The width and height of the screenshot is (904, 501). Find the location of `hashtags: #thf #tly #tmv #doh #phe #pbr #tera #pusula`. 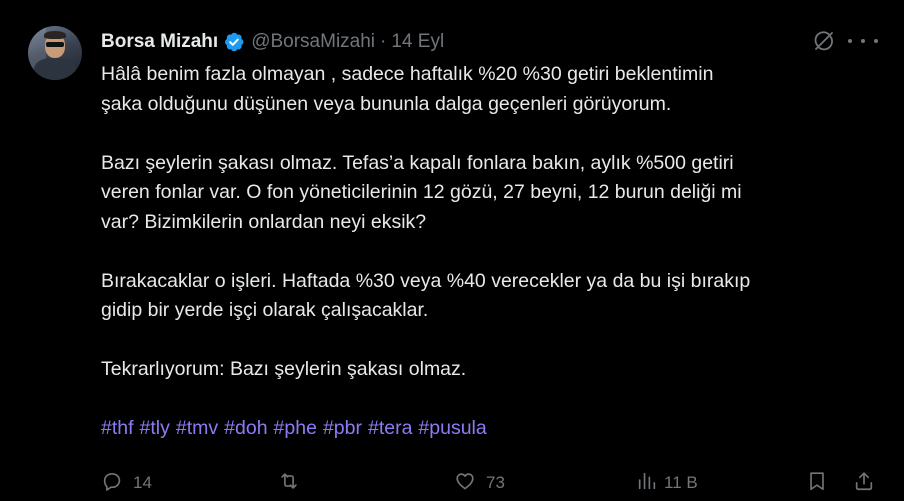

hashtags: #thf #tly #tmv #doh #phe #pbr #tera #pusula is located at coordinates (491, 429).